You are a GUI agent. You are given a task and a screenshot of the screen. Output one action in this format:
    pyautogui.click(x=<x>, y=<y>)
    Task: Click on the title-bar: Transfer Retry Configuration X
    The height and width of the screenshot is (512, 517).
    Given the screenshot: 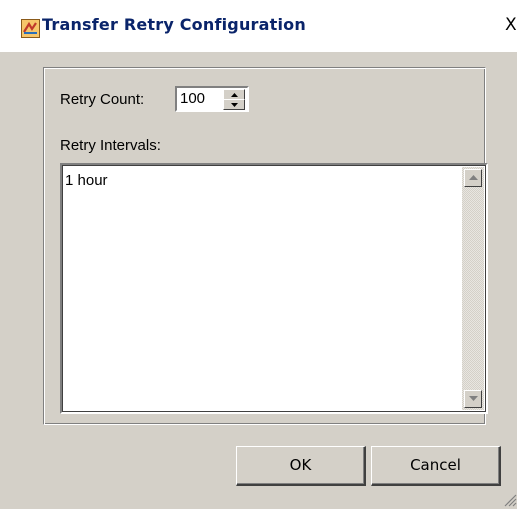 What is the action you would take?
    pyautogui.click(x=258, y=26)
    